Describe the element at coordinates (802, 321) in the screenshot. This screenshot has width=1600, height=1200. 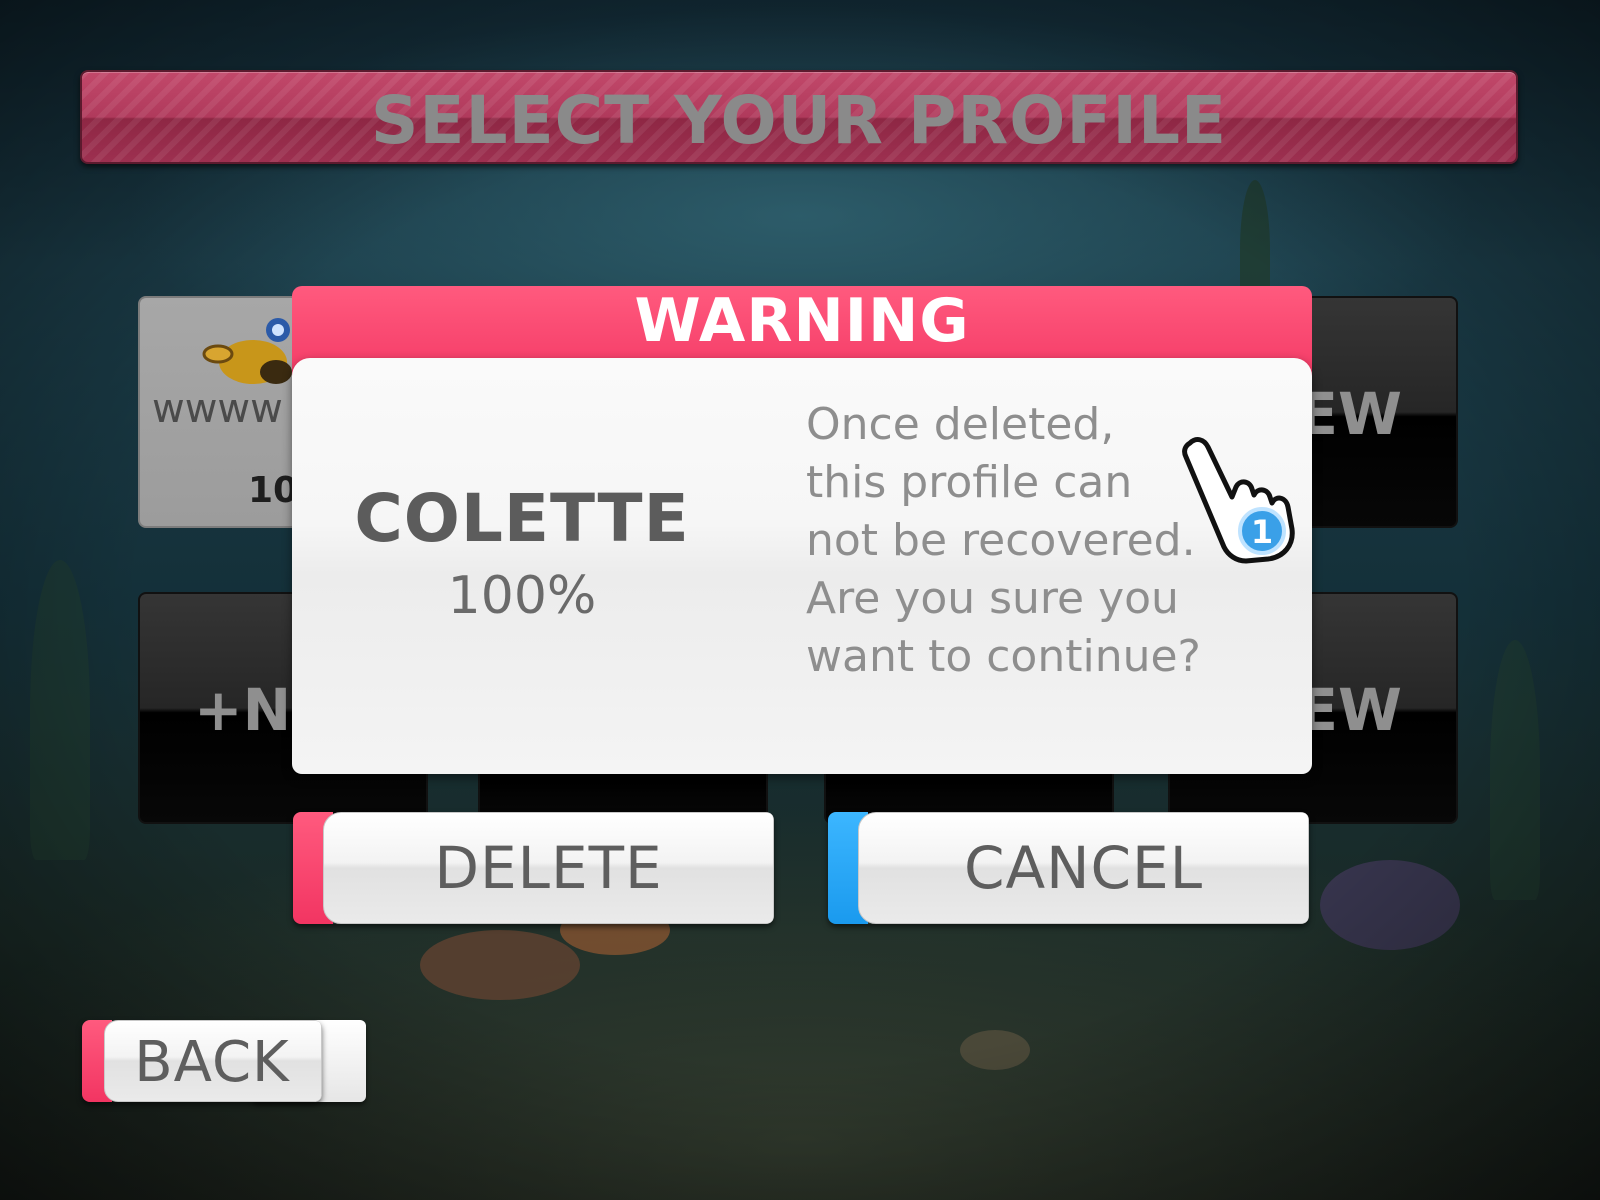
I see `dialog-title: WARNING` at that location.